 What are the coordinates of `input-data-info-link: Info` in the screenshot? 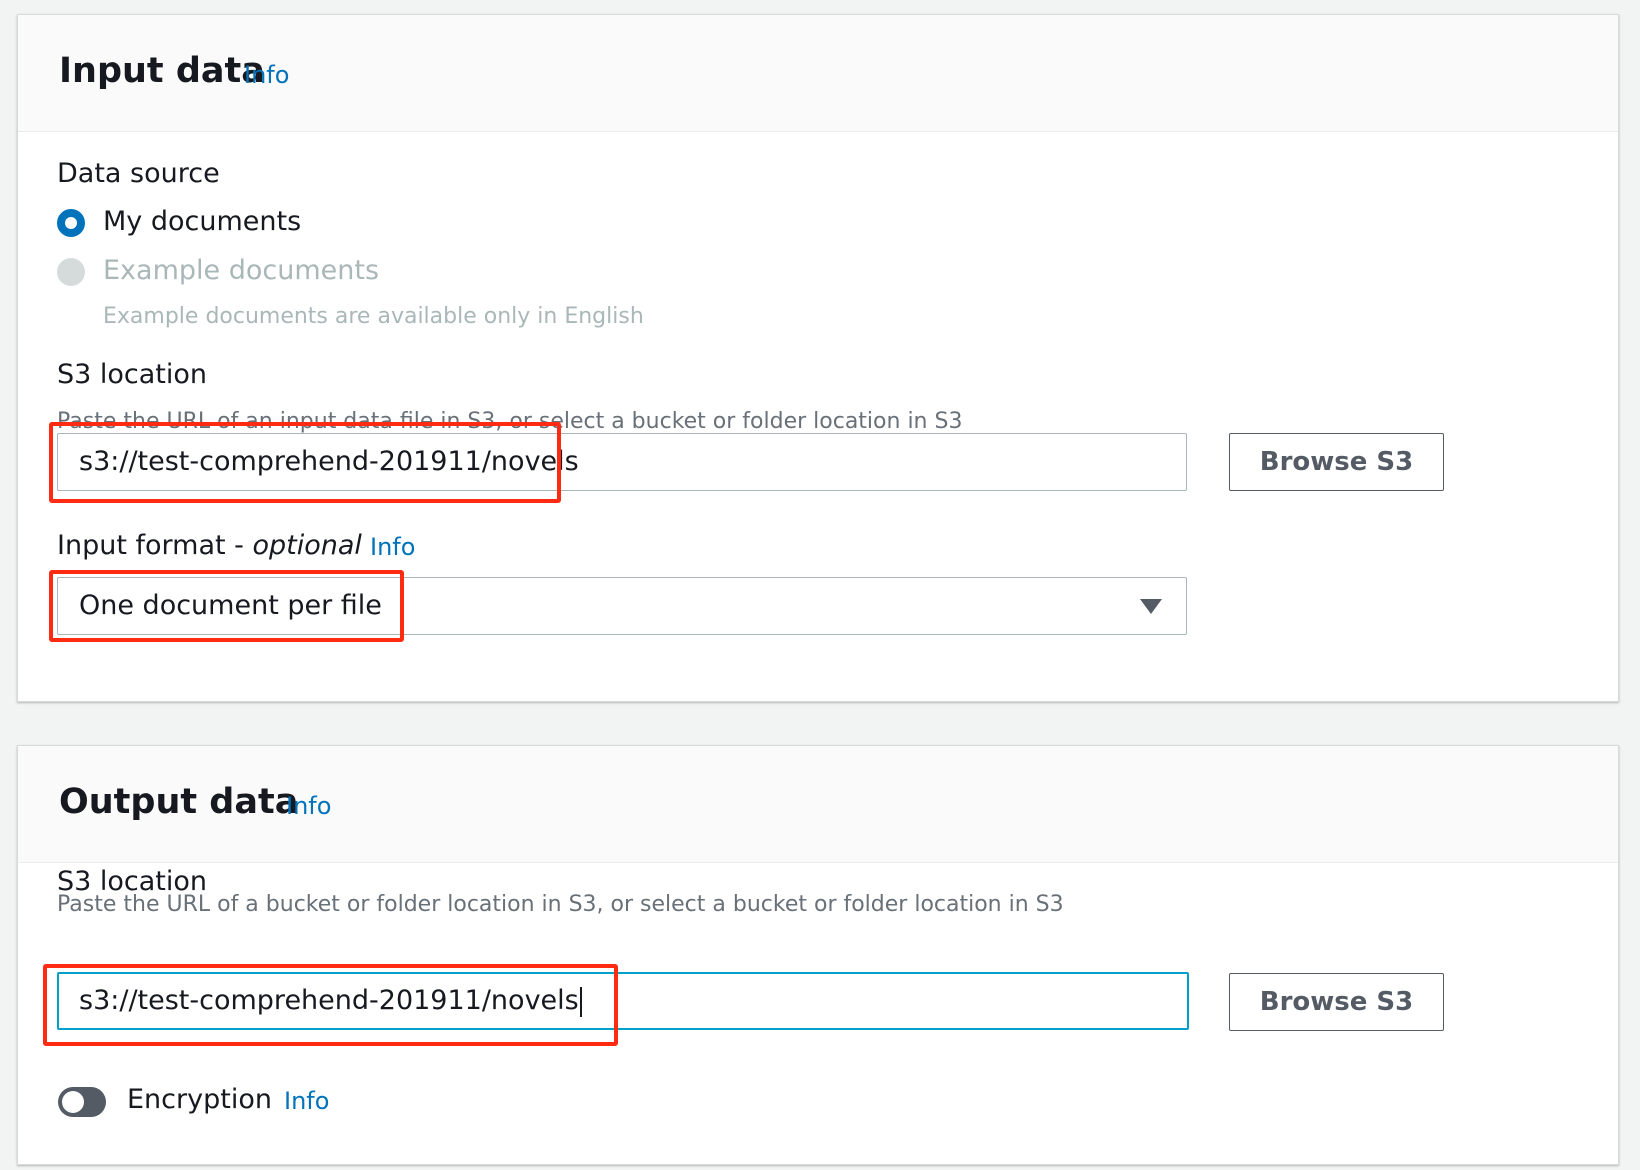 It's located at (266, 75).